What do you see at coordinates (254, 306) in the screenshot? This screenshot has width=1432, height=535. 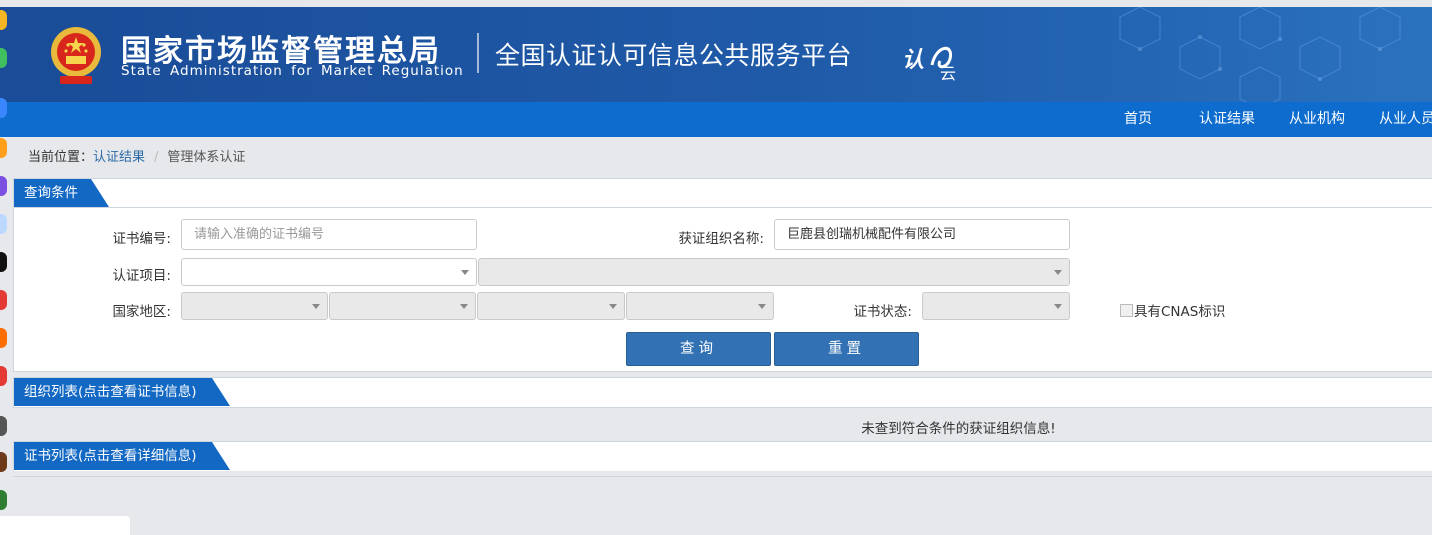 I see `region-select-country` at bounding box center [254, 306].